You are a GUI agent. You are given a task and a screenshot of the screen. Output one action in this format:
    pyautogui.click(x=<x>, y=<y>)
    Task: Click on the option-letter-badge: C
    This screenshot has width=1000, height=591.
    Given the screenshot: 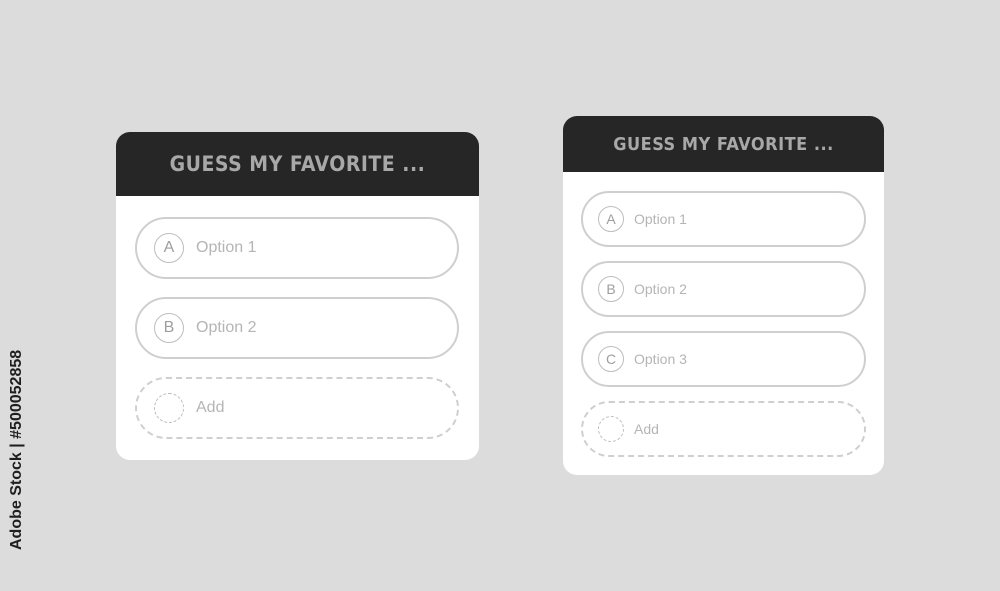 What is the action you would take?
    pyautogui.click(x=611, y=359)
    